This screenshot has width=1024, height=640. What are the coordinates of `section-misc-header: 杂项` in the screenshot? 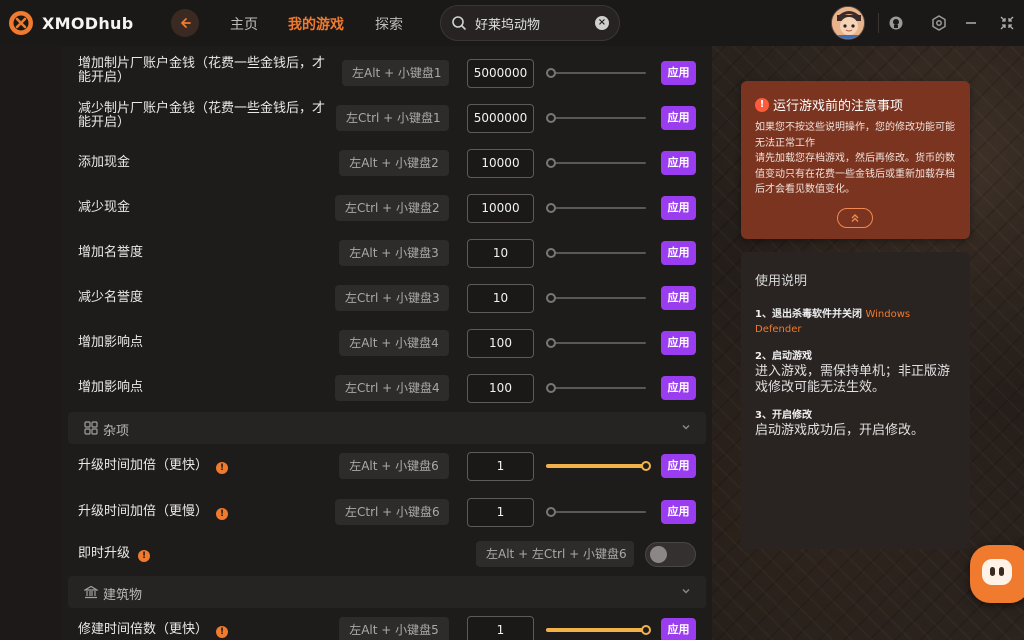 It's located at (387, 428).